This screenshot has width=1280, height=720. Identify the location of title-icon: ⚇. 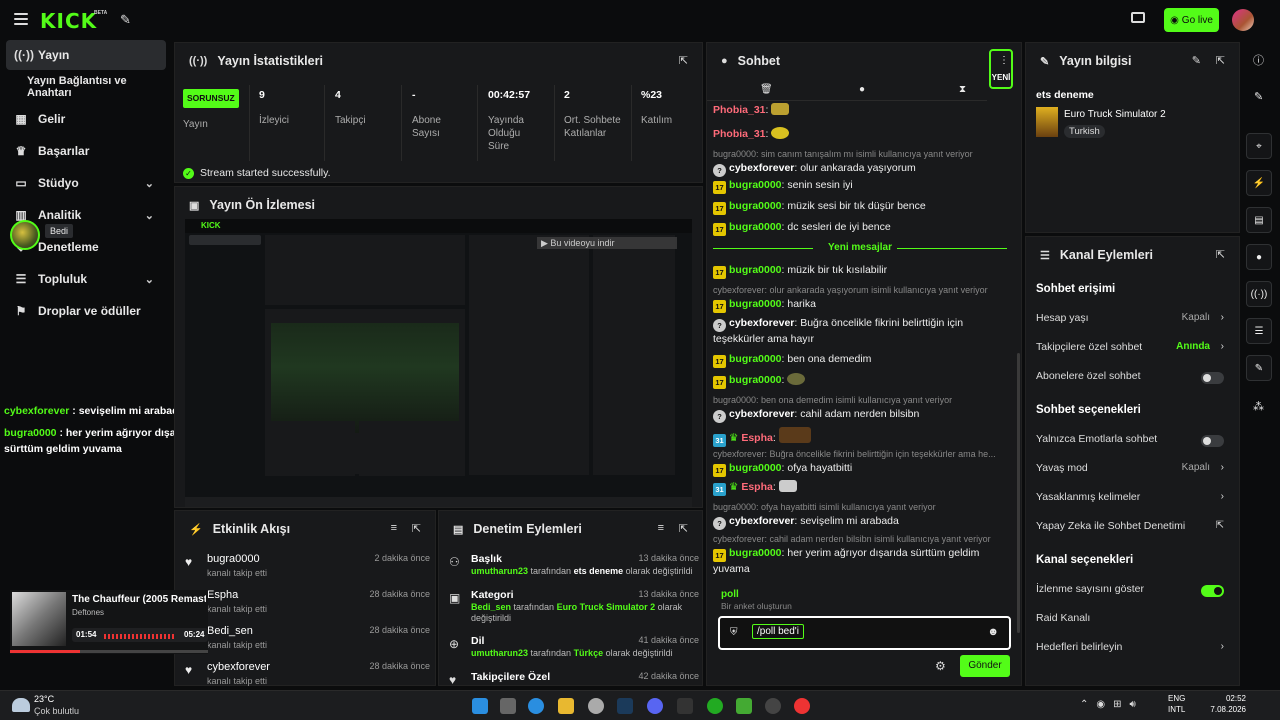
(454, 562).